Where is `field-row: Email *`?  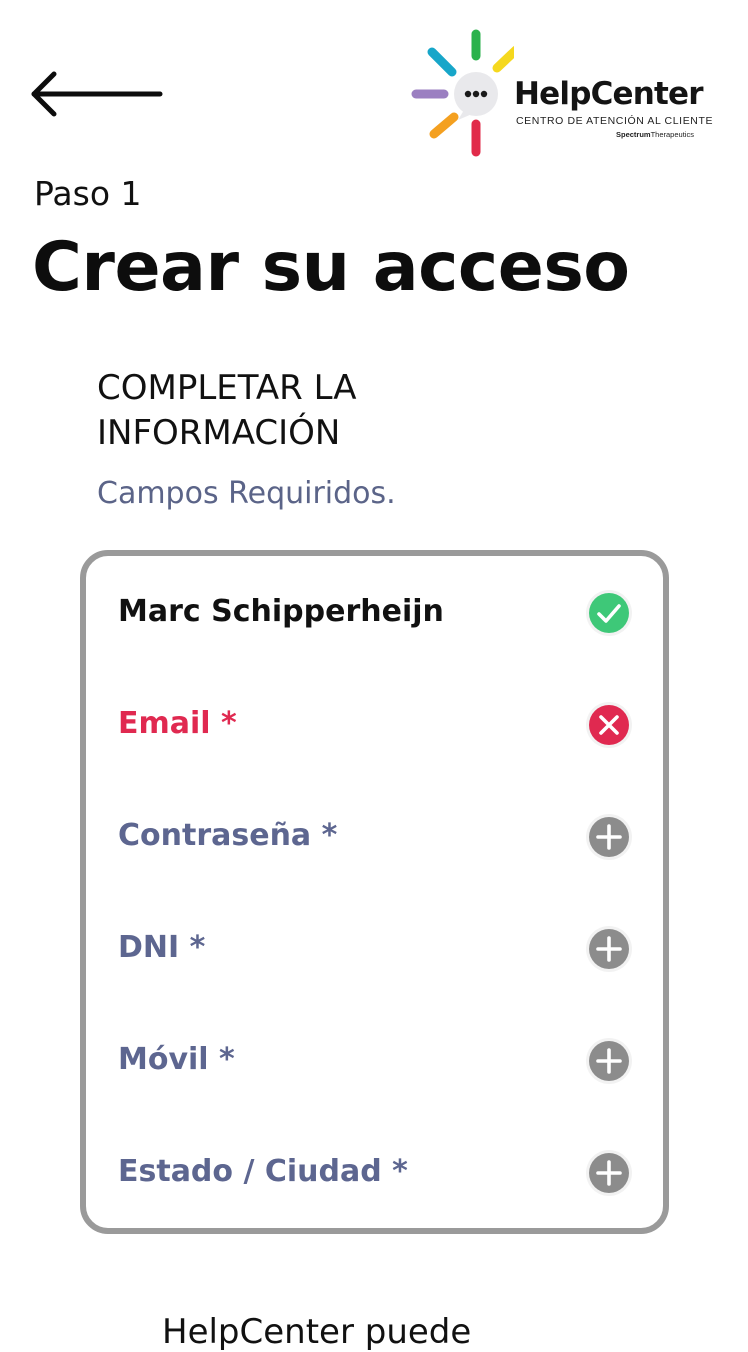 field-row: Email * is located at coordinates (378, 724).